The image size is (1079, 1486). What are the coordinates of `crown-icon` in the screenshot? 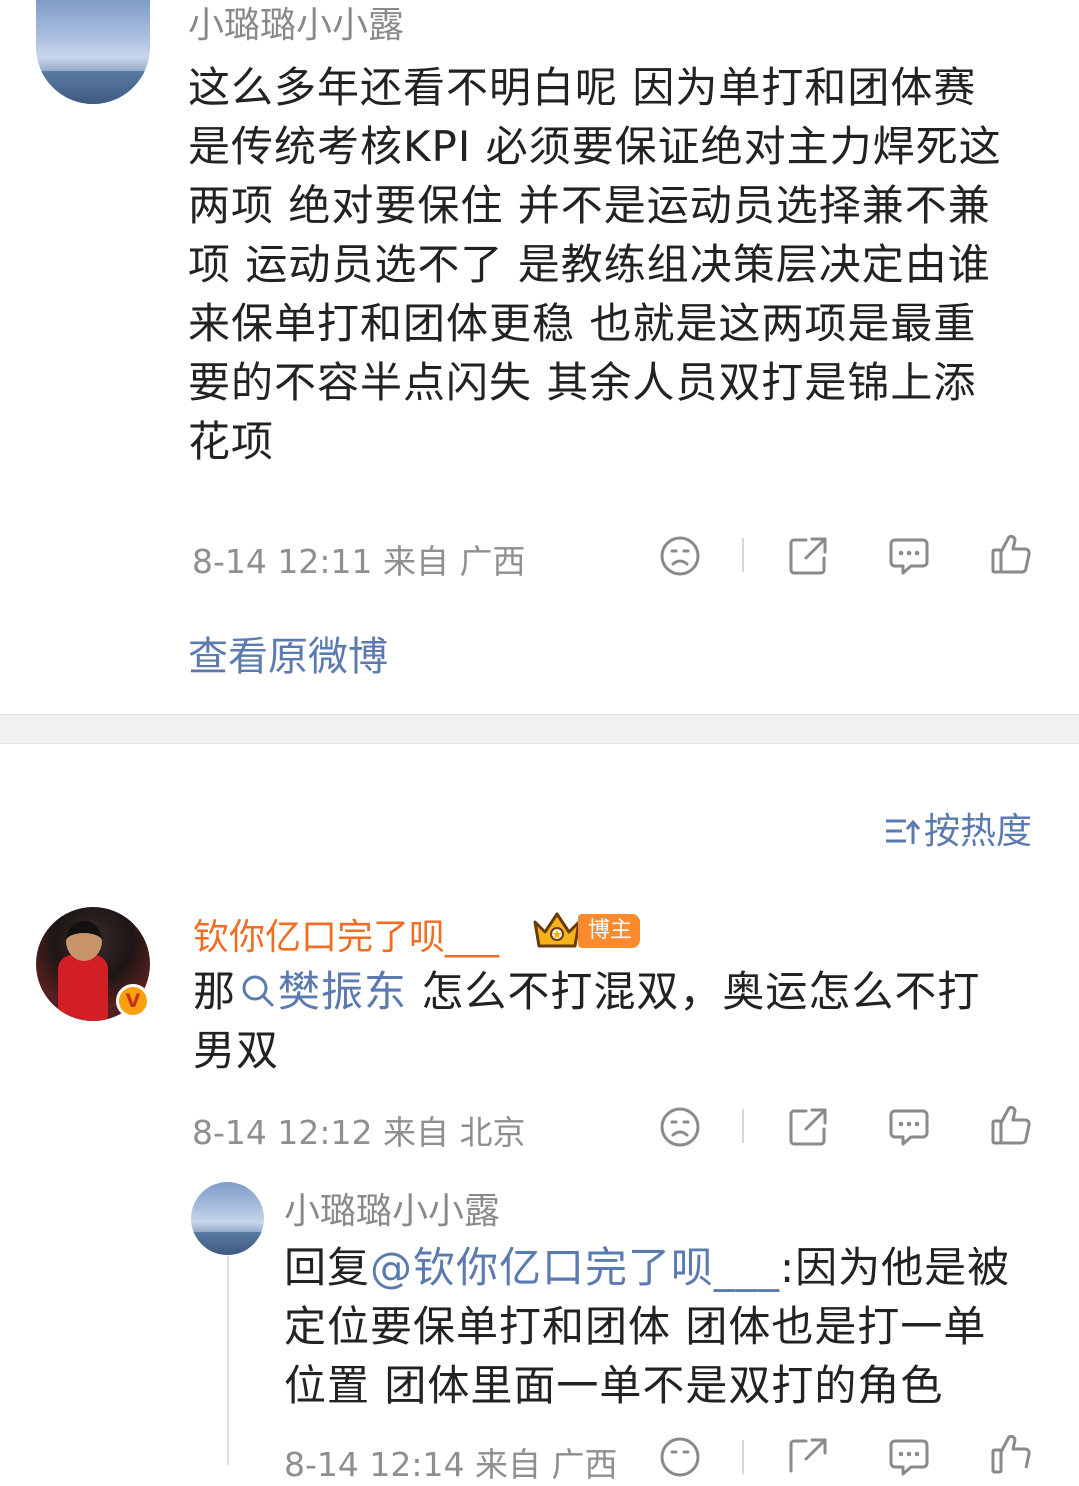 It's located at (557, 930).